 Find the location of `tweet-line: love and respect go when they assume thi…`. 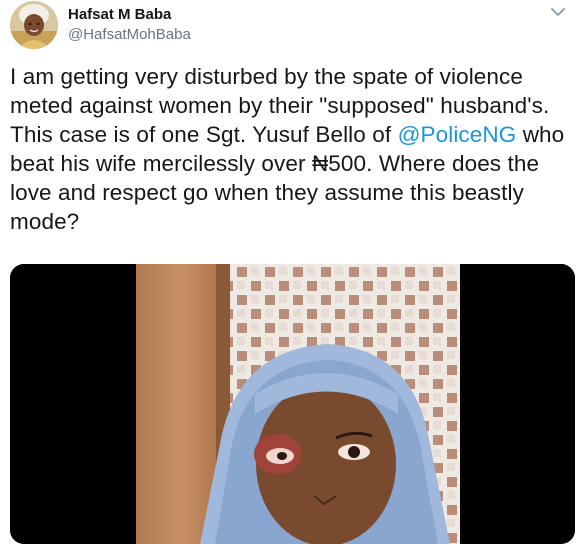

tweet-line: love and respect go when they assume thi… is located at coordinates (267, 192).